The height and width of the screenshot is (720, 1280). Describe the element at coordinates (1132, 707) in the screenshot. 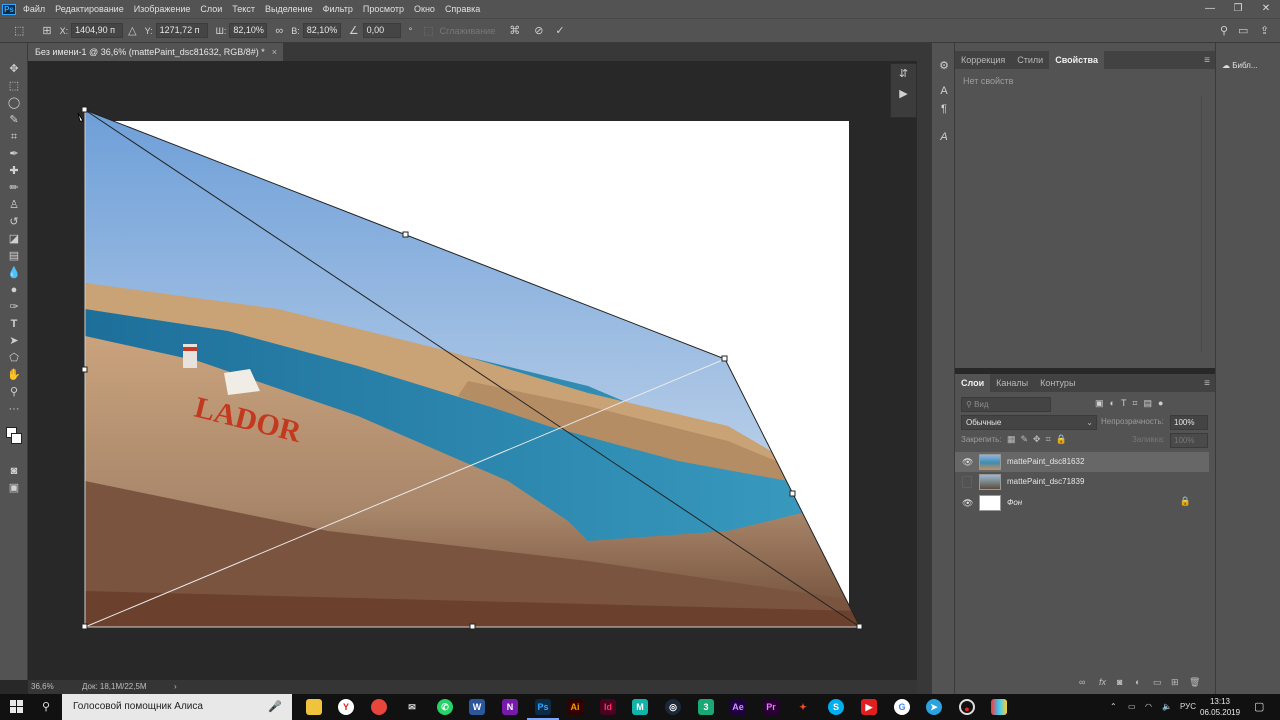

I see `network-icon: ▭` at that location.